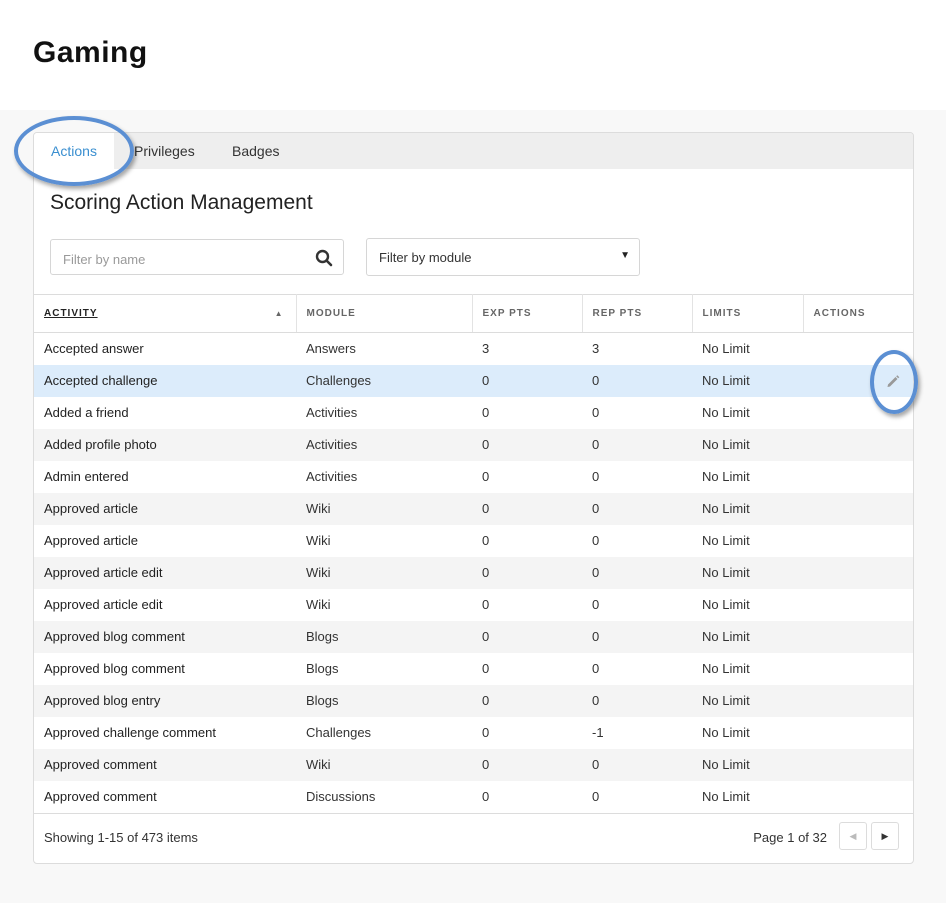 The height and width of the screenshot is (903, 946). Describe the element at coordinates (473, 764) in the screenshot. I see `table-row: Approved comment Wiki 0 0 No Limit` at that location.